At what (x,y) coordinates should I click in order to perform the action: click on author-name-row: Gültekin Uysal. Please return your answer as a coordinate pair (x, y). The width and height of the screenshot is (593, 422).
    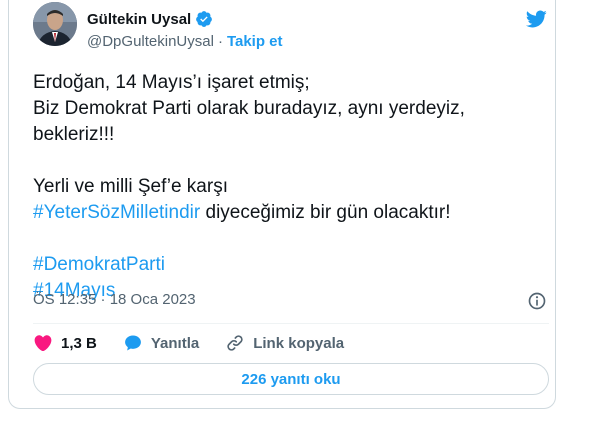
    Looking at the image, I should click on (150, 19).